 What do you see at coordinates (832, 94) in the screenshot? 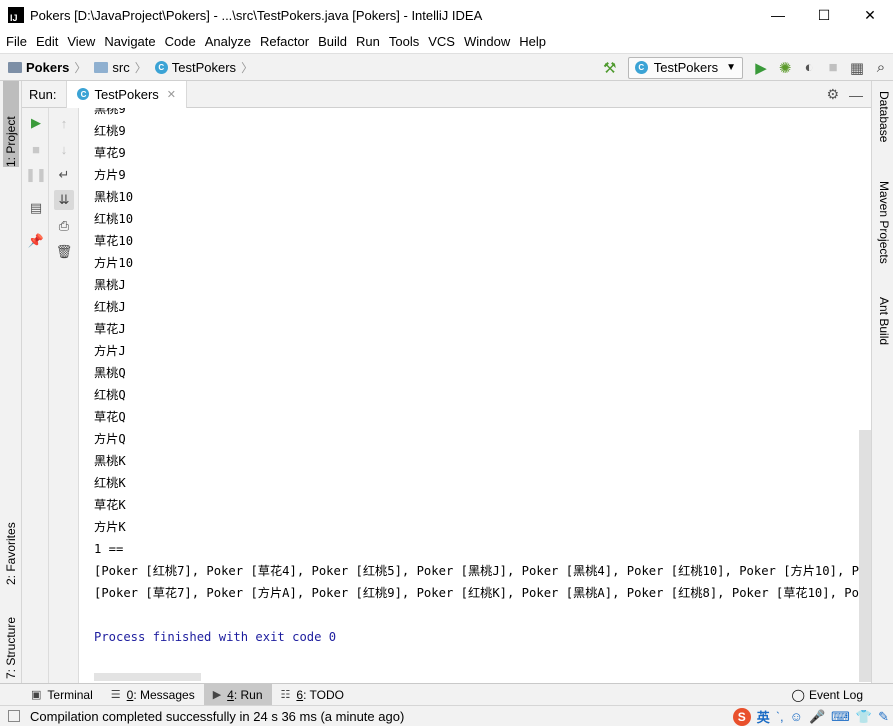
I see `gear-icon: ⚙` at bounding box center [832, 94].